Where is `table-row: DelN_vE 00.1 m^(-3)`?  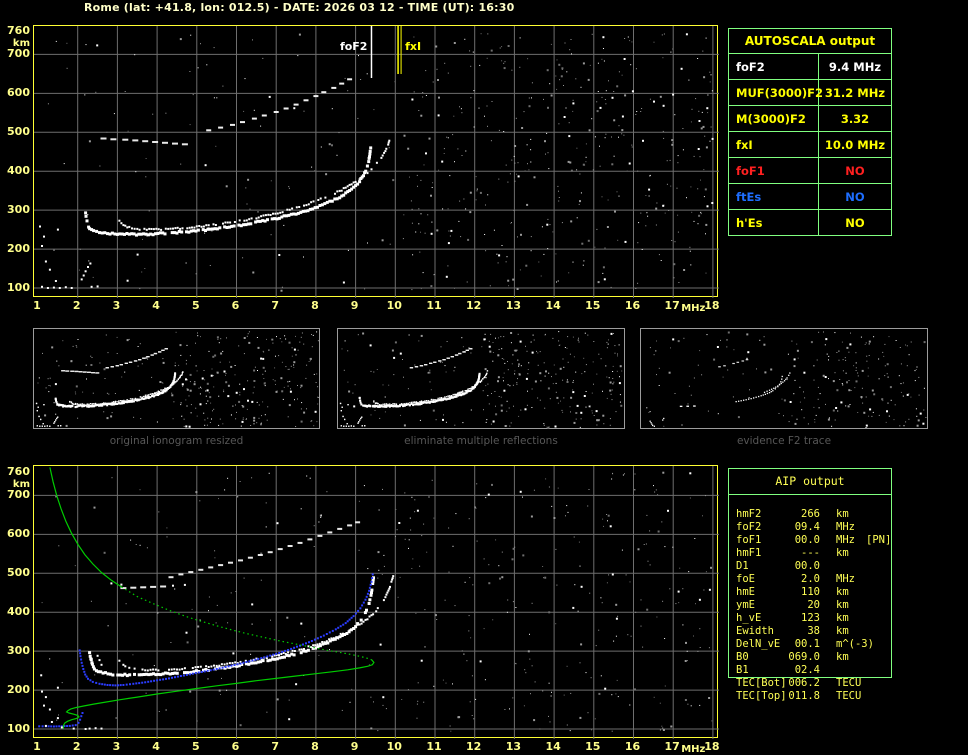
table-row: DelN_vE 00.1 m^(-3) is located at coordinates (814, 644).